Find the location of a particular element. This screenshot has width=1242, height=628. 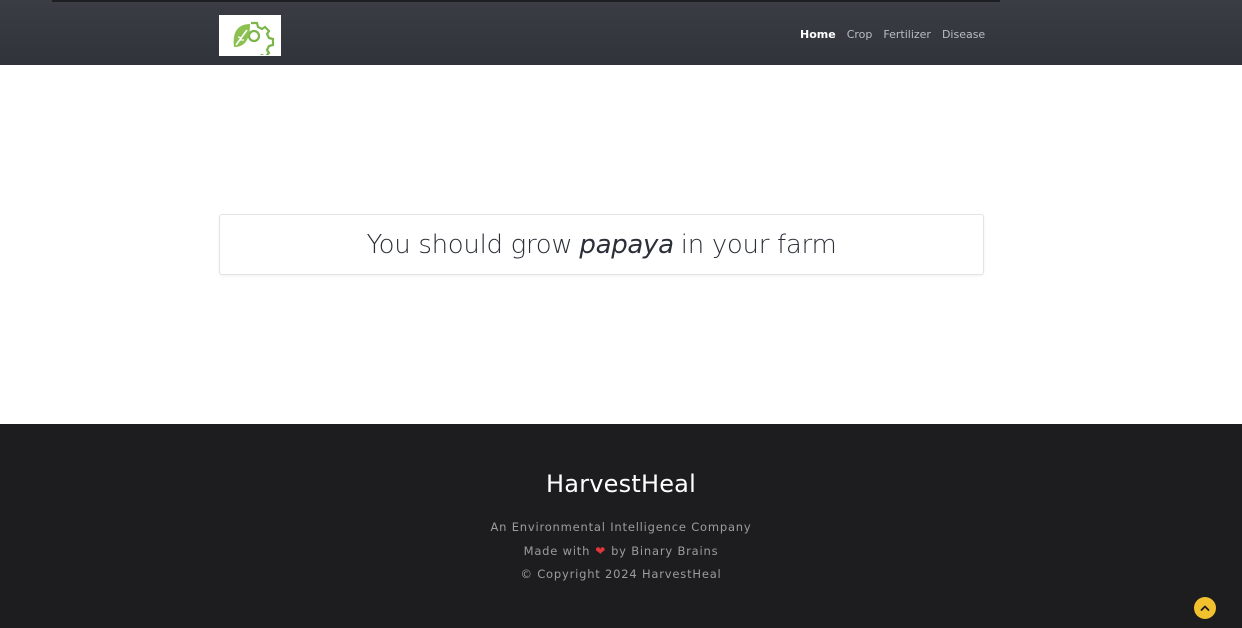

navbar-top-border is located at coordinates (526, 1).